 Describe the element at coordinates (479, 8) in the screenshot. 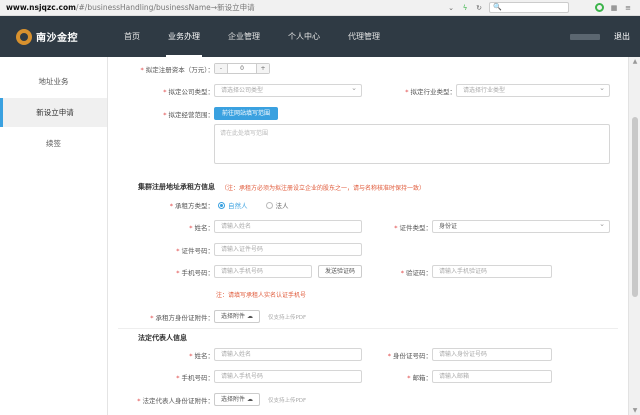

I see `refresh-icon: ↻` at that location.